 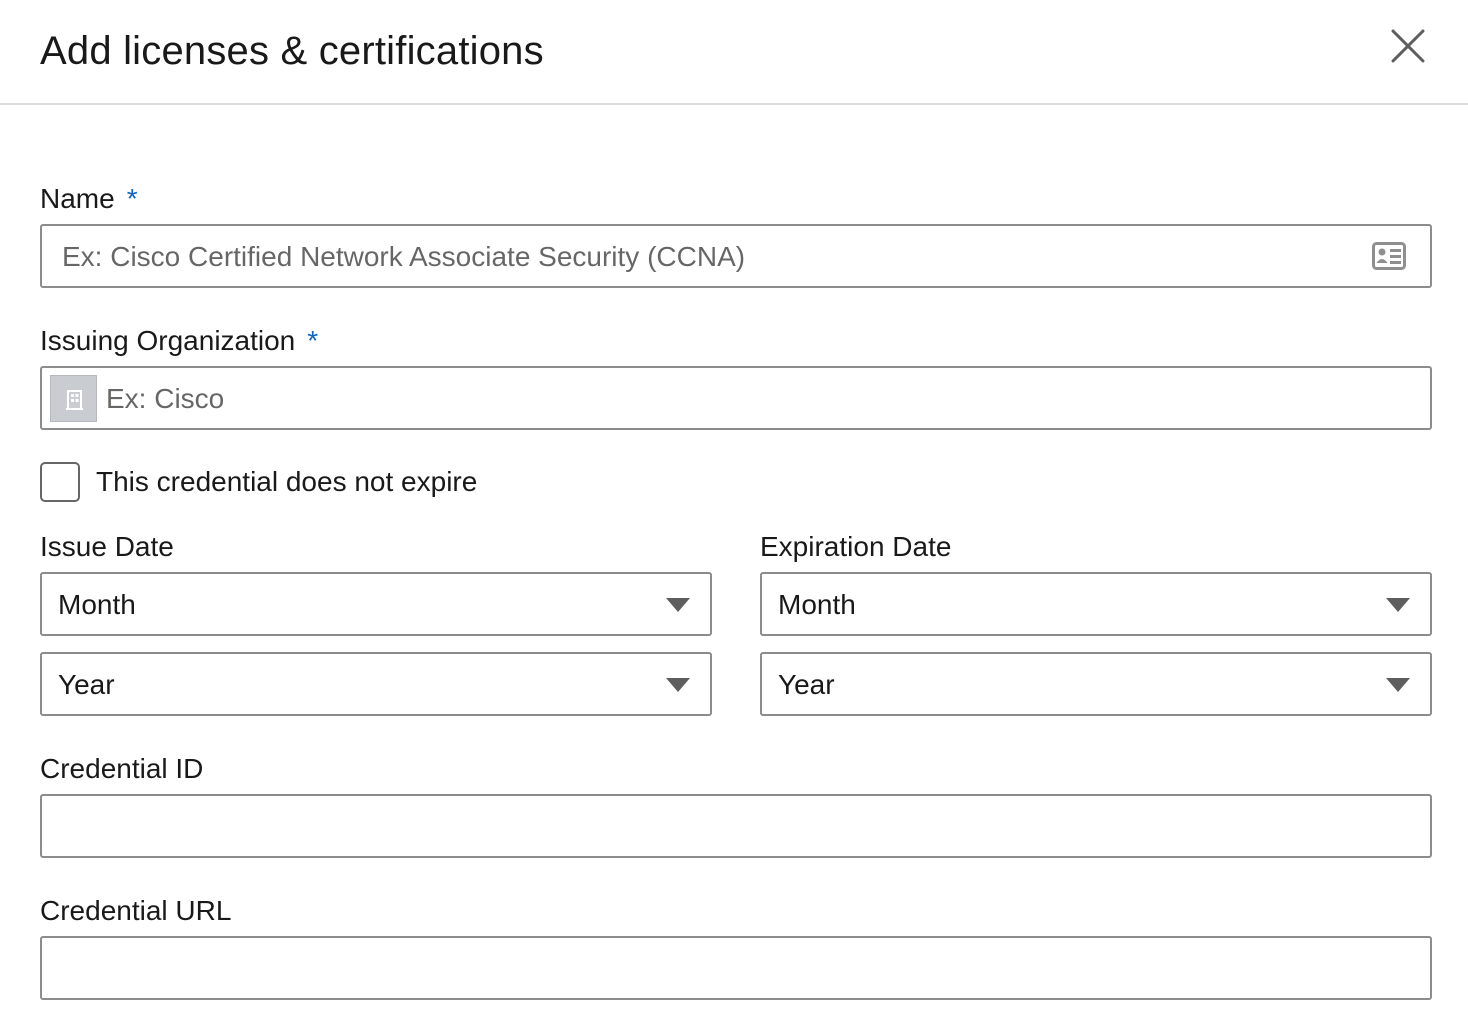 What do you see at coordinates (77, 198) in the screenshot?
I see `name-label-text: Name` at bounding box center [77, 198].